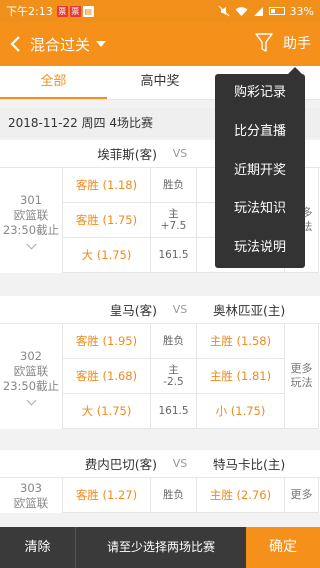 The height and width of the screenshot is (568, 320). I want to click on status-time: 下午2:13, so click(29, 11).